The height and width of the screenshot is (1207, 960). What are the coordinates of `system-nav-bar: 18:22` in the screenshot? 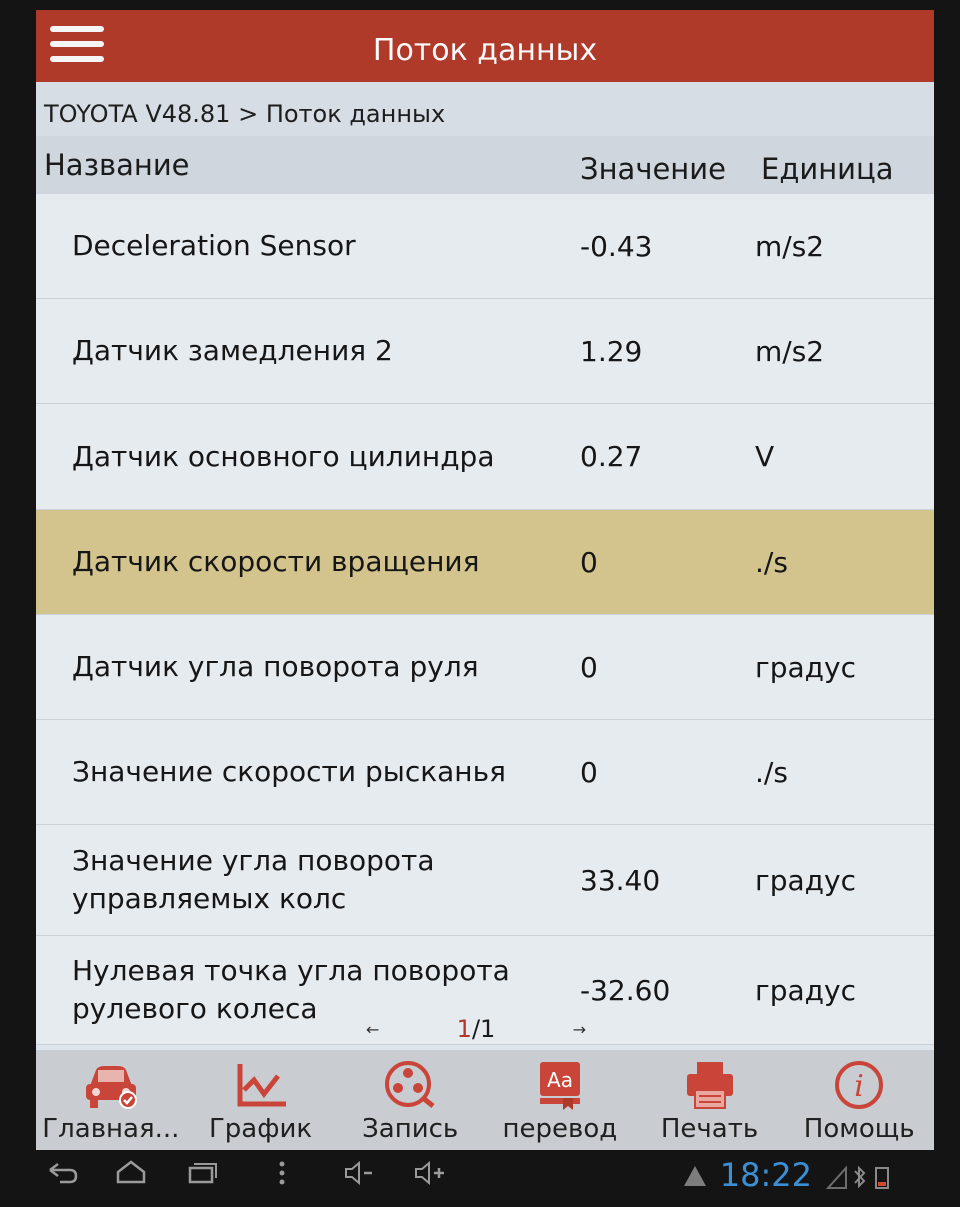 It's located at (485, 1177).